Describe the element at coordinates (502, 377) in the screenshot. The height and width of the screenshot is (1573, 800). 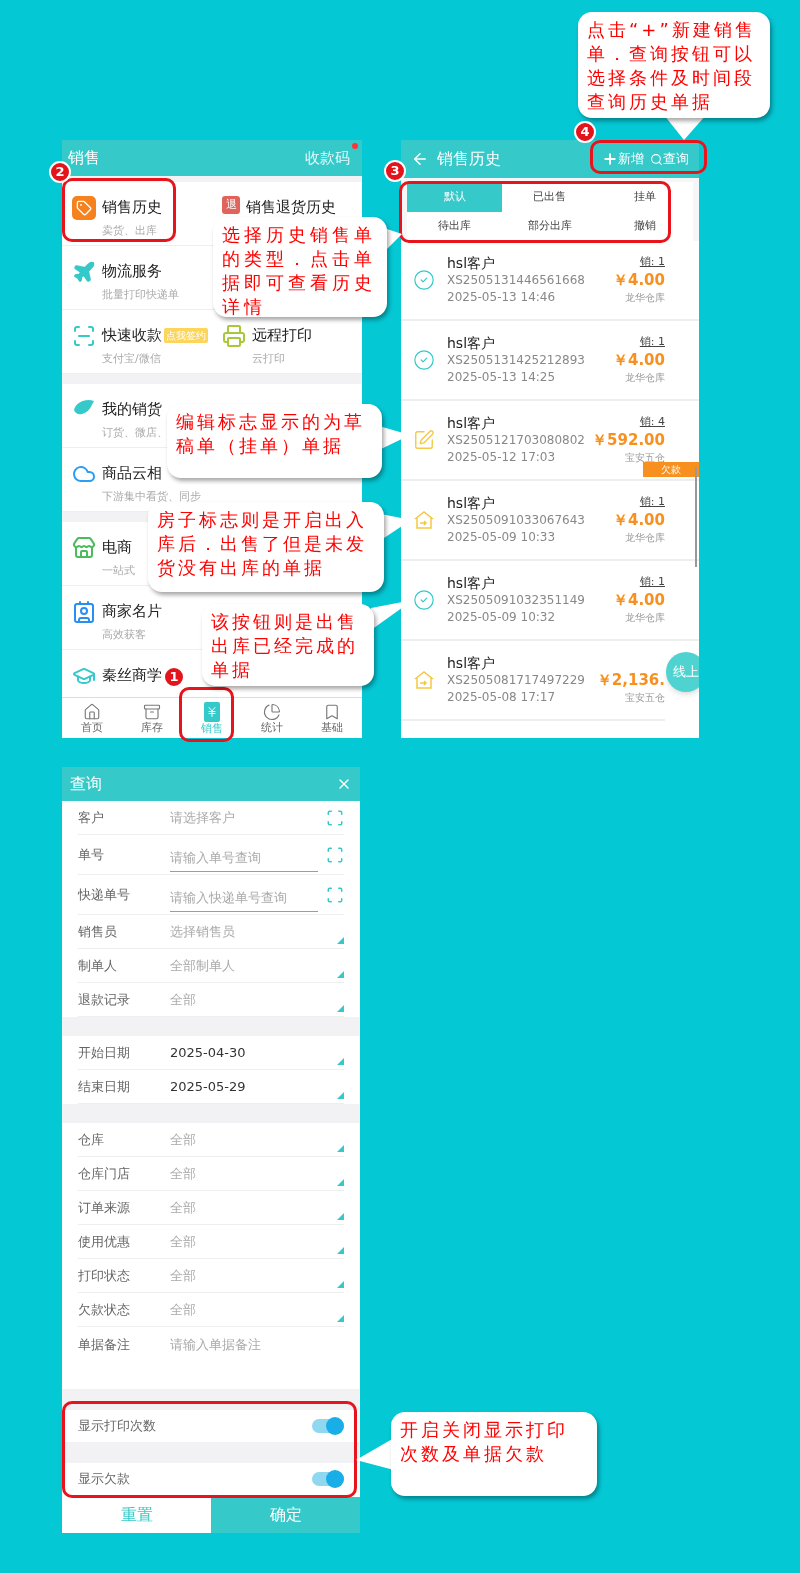
I see `order-date: 2025-05-13 14:25` at that location.